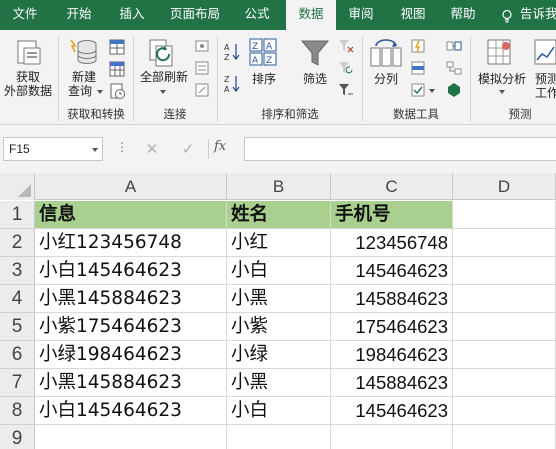 This screenshot has width=556, height=449. What do you see at coordinates (504, 186) in the screenshot?
I see `column-header-d: D` at bounding box center [504, 186].